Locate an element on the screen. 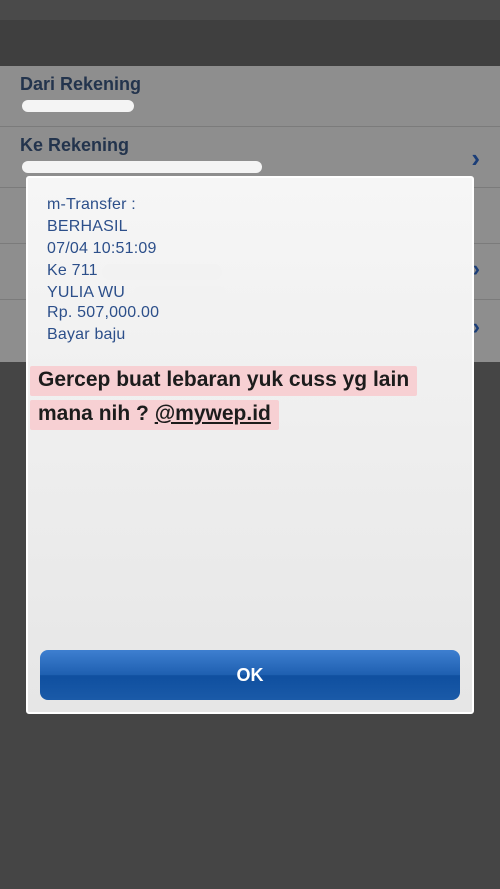 This screenshot has width=500, height=889. to-account-label: Ke Rekening is located at coordinates (75, 145).